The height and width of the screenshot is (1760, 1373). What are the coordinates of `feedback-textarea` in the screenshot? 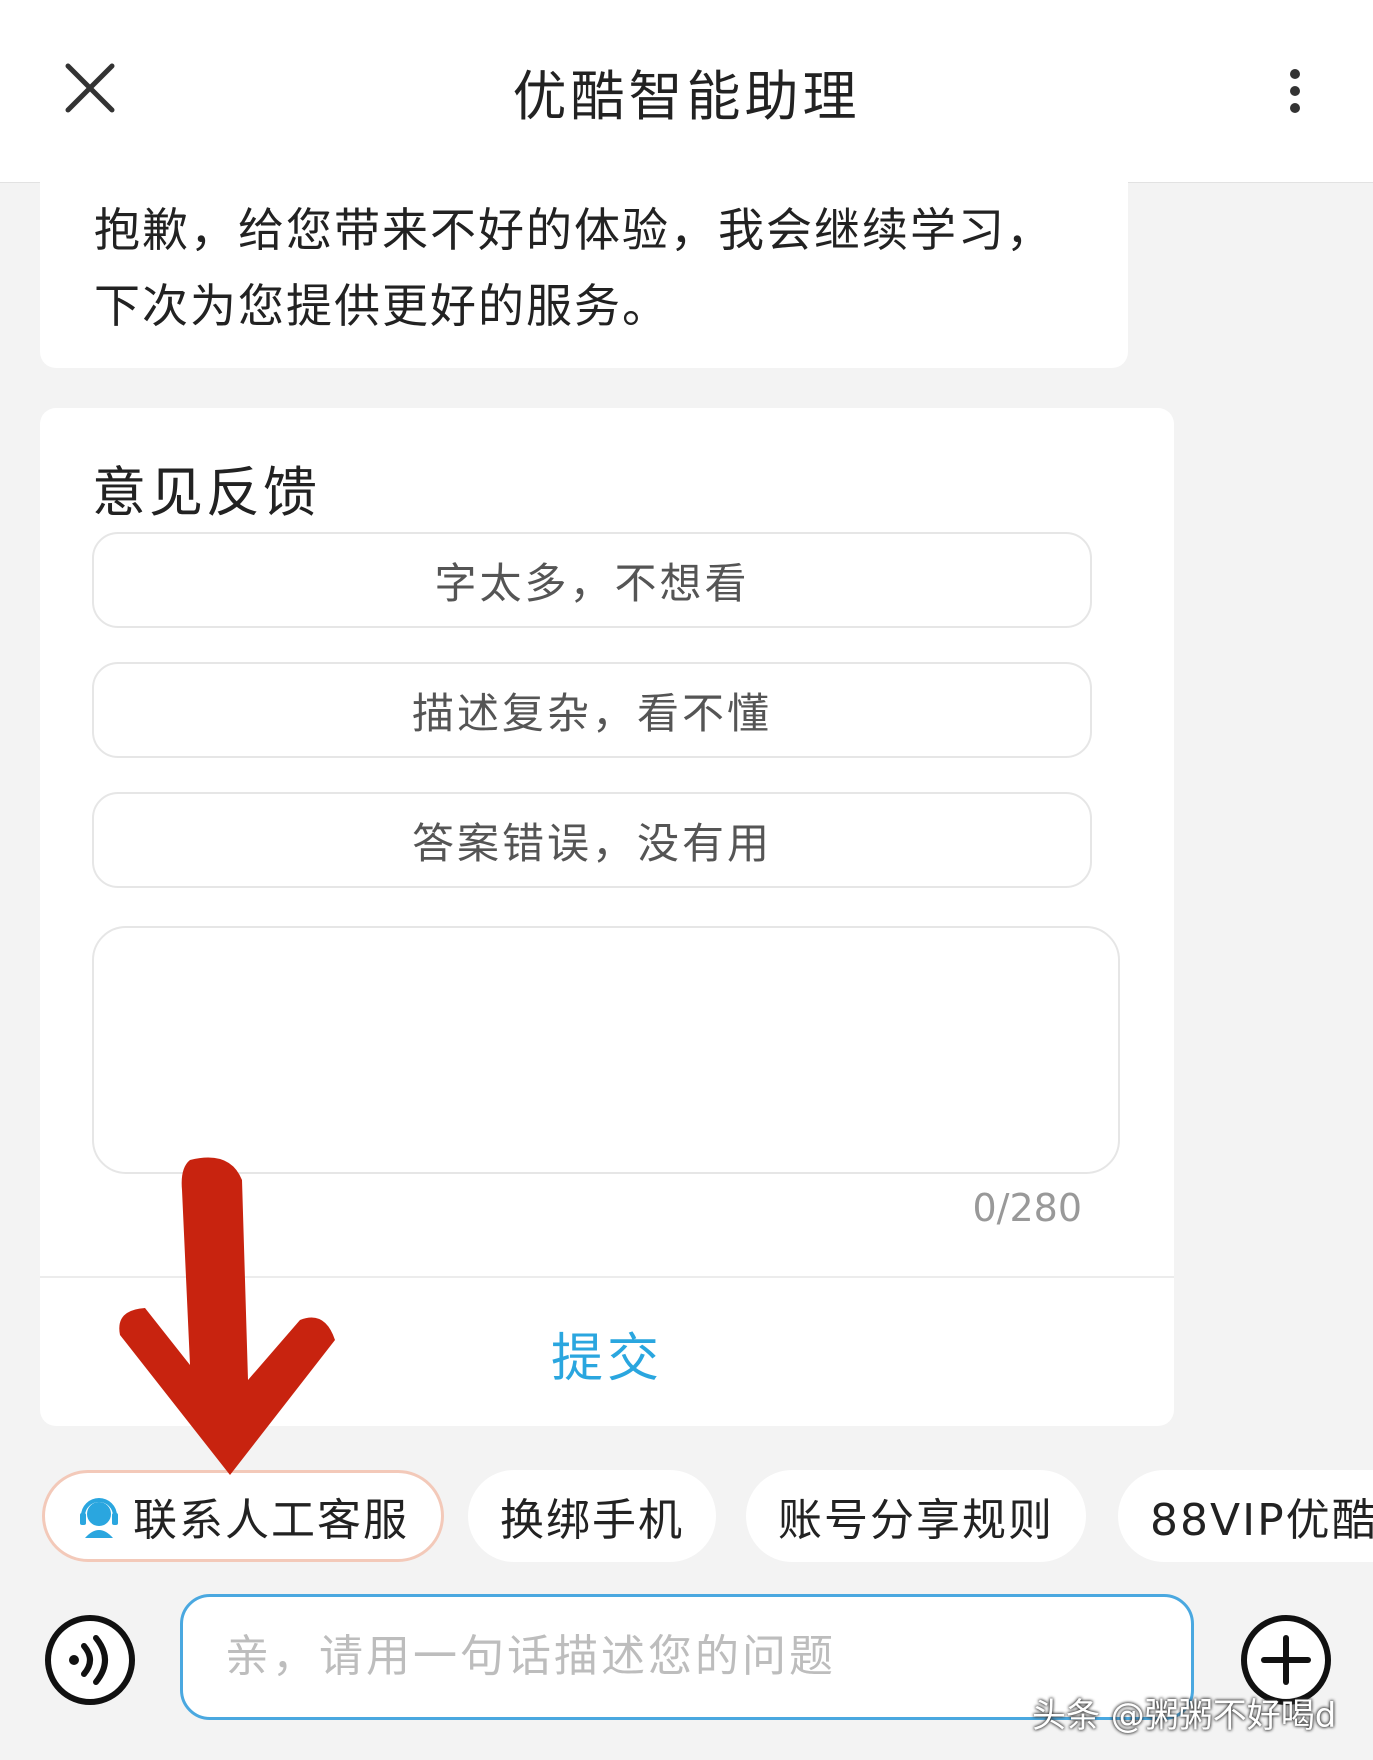 It's located at (606, 1050).